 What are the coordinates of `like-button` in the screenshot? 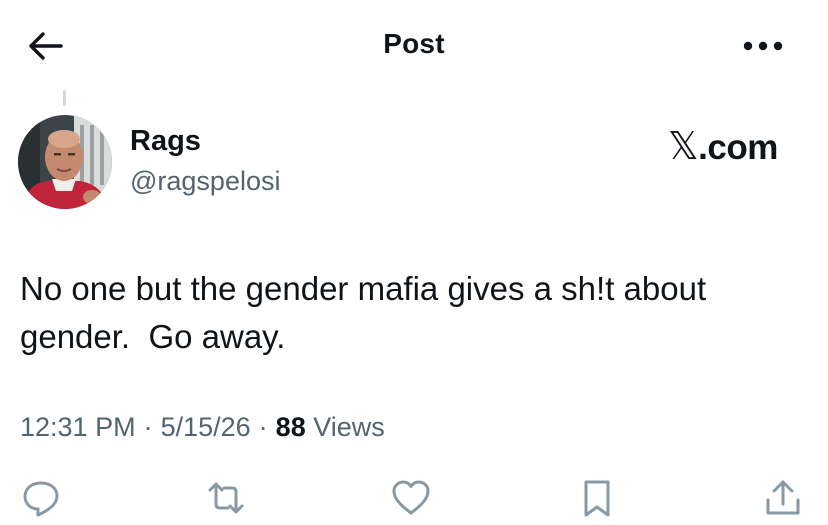 It's located at (411, 501).